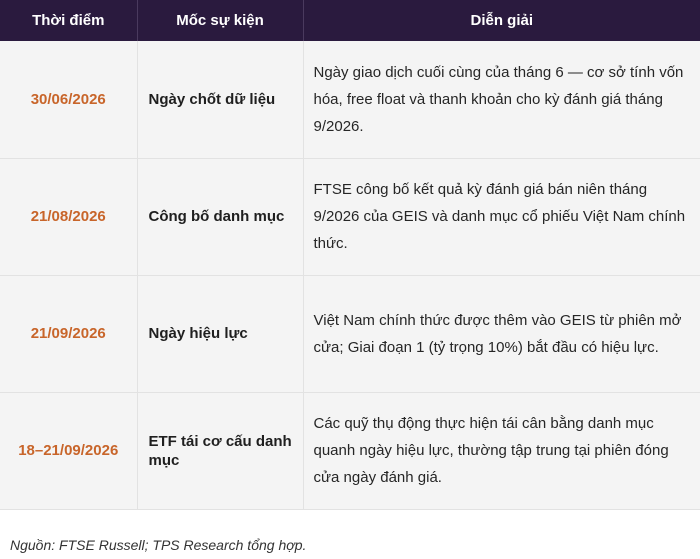  Describe the element at coordinates (350, 20) in the screenshot. I see `table-header-row: Thời điểm Mốc sự kiện Diễn giải` at that location.